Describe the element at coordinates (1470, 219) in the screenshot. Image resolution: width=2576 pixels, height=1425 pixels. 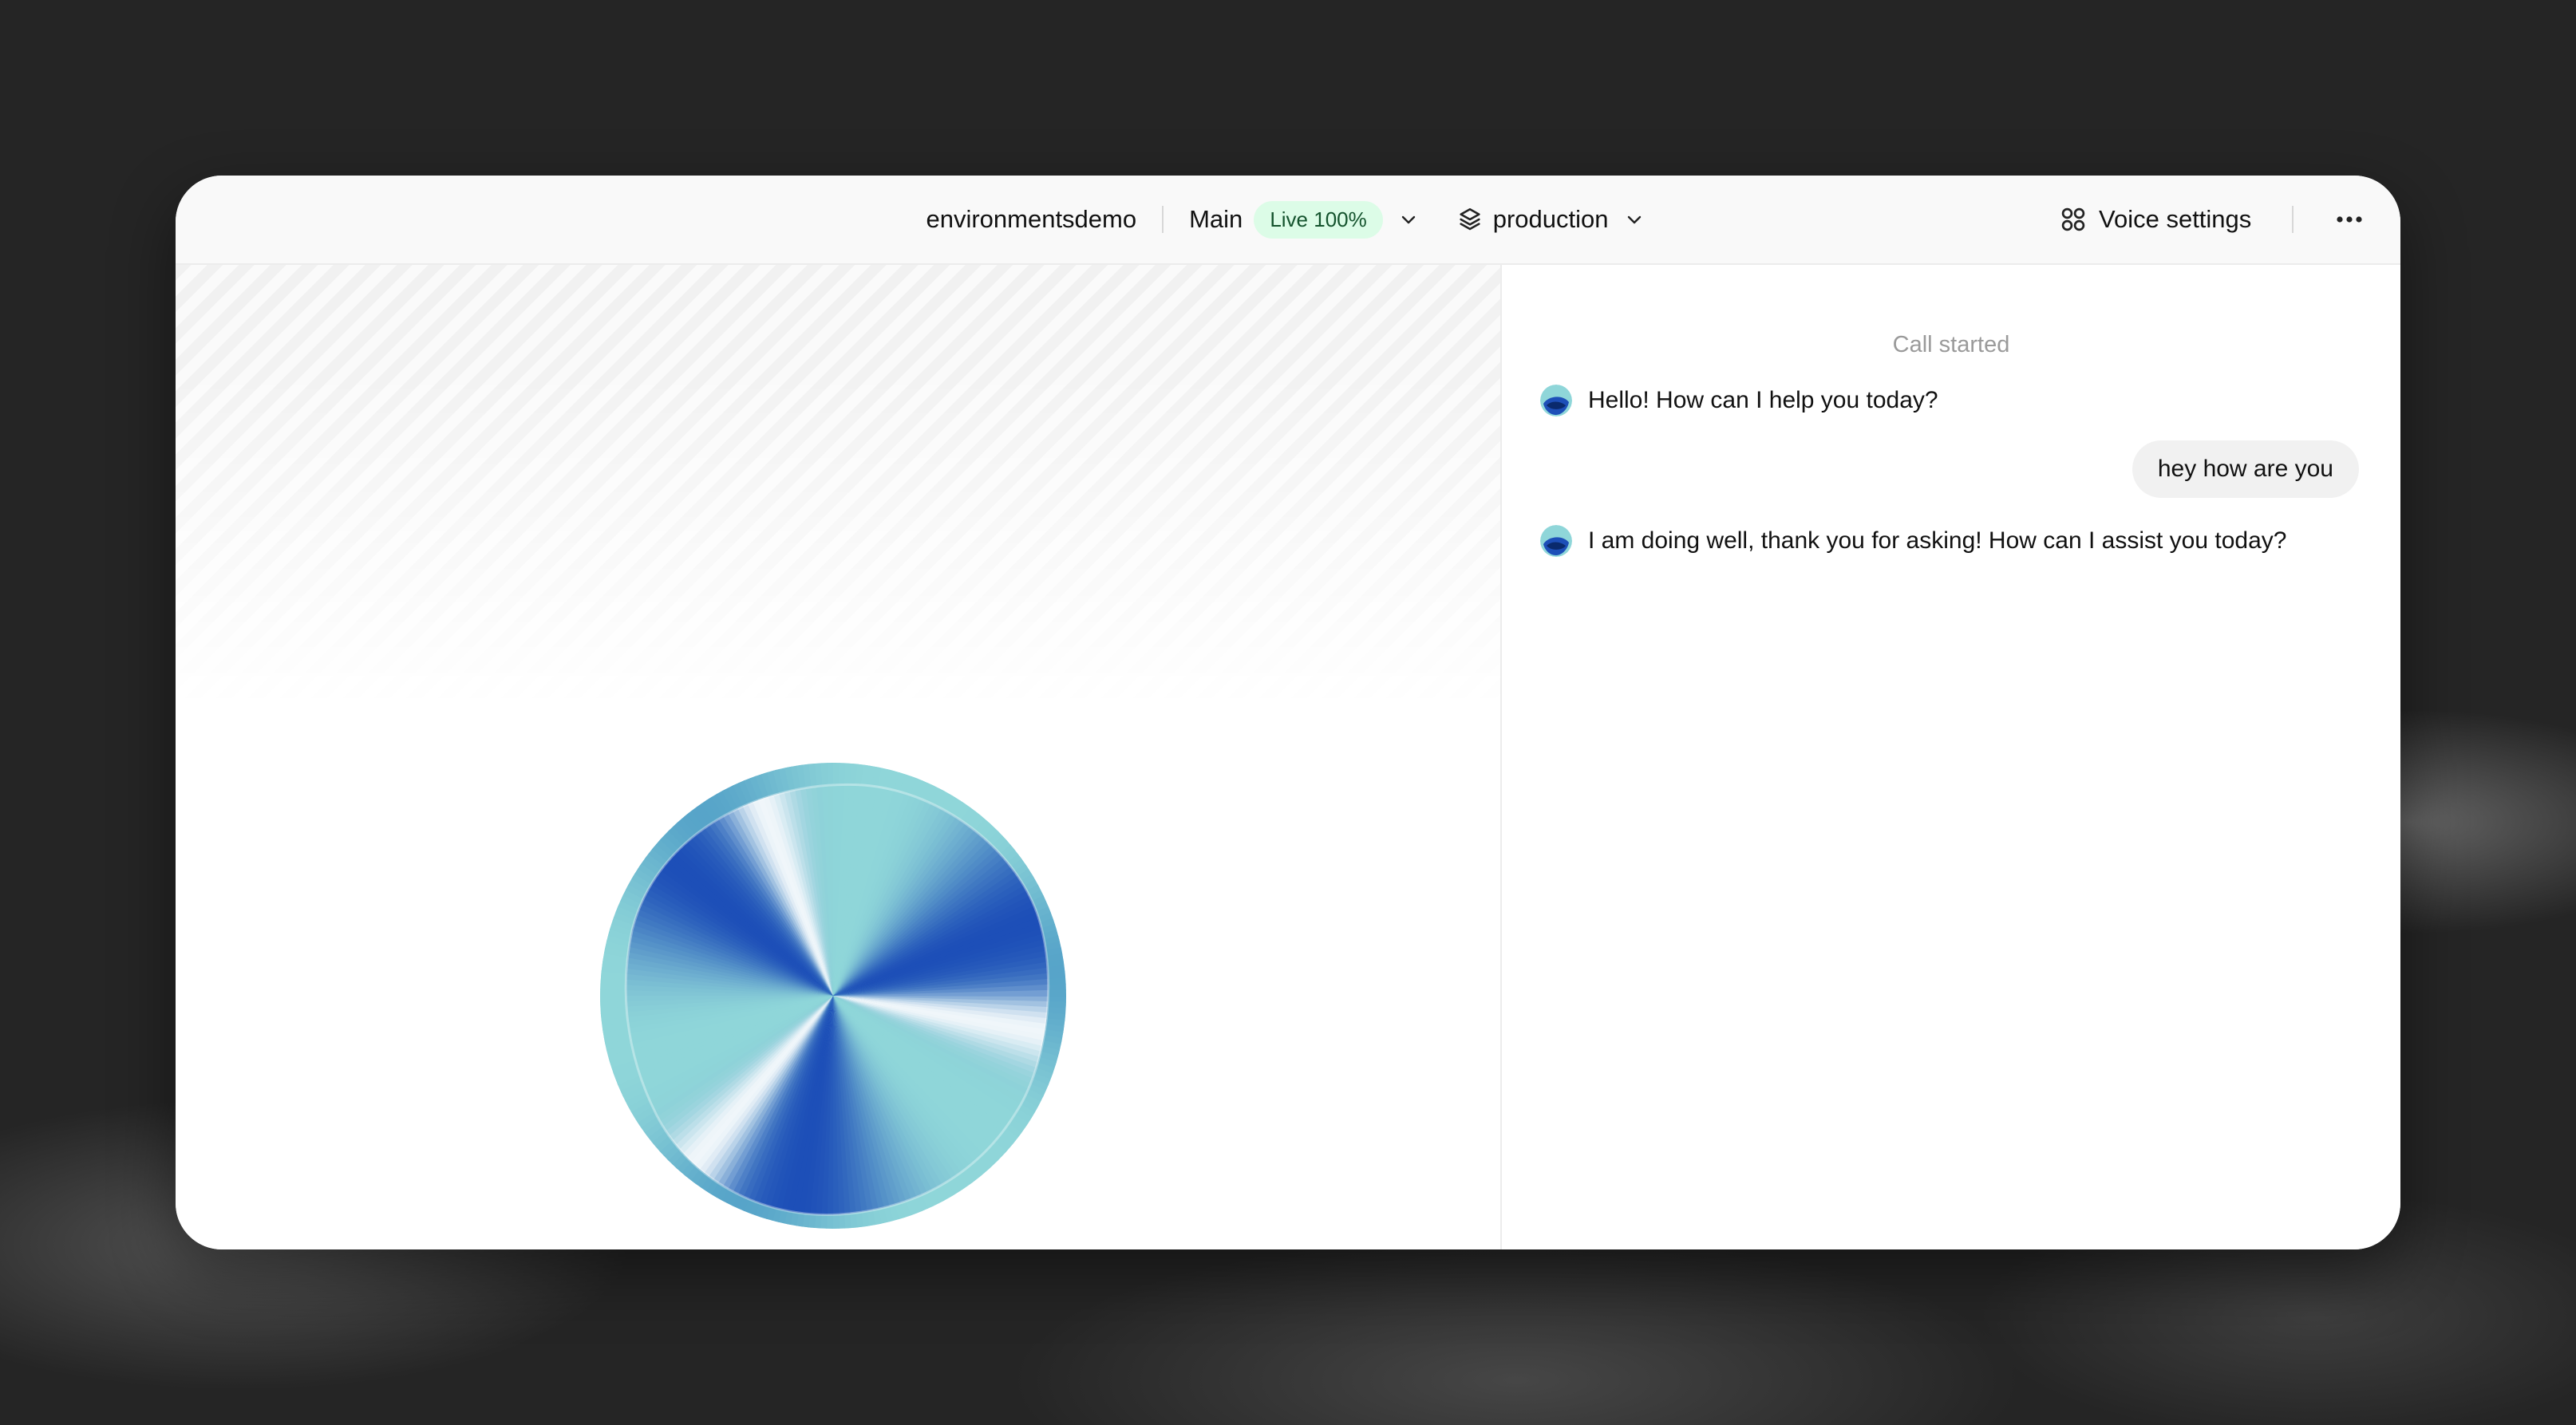
I see `layers-icon` at that location.